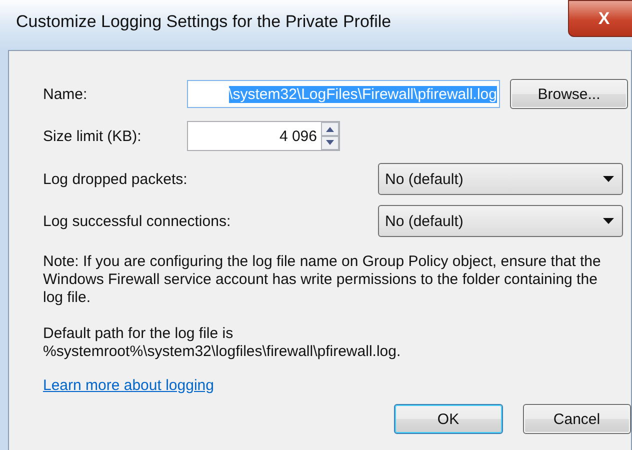 The height and width of the screenshot is (450, 632). I want to click on learn-more-link: Learn more about logging, so click(128, 385).